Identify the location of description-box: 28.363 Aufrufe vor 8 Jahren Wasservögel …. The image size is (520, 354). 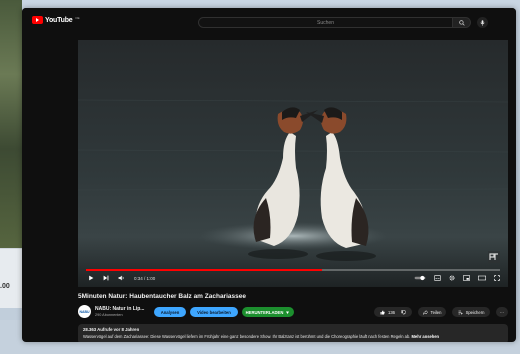
(293, 333).